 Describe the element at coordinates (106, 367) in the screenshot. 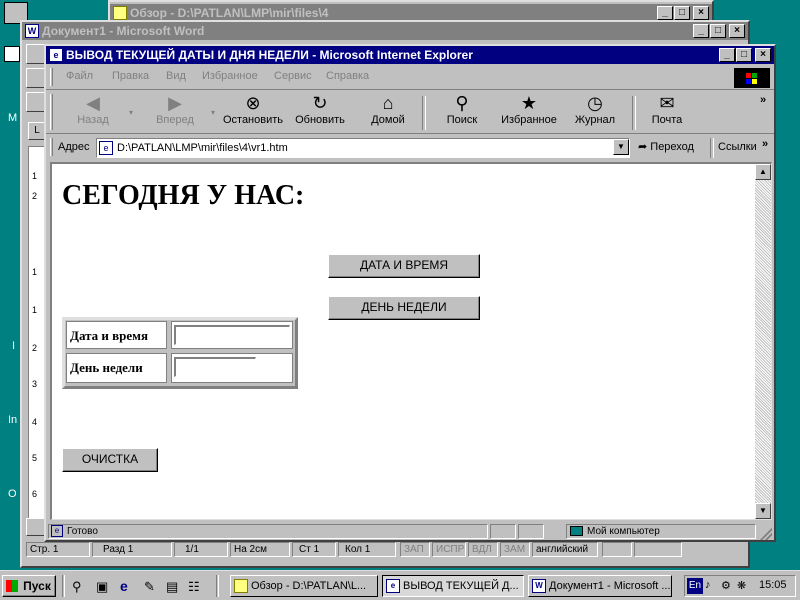

I see `weekday-label: День недели` at that location.